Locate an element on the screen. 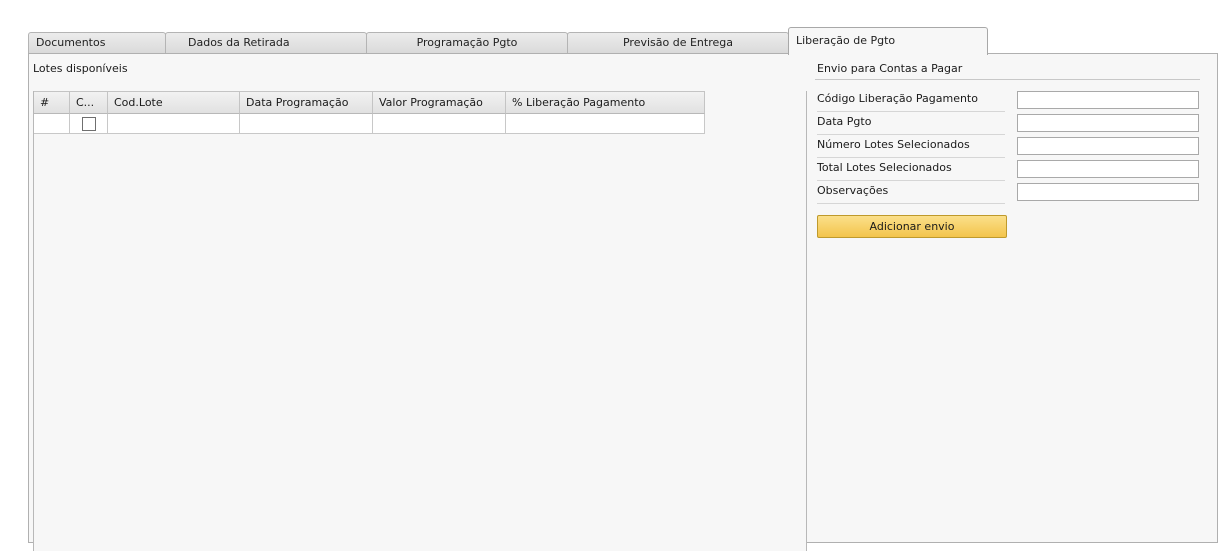 Image resolution: width=1223 pixels, height=551 pixels. column-header-data-programacao: Data Programação is located at coordinates (306, 102).